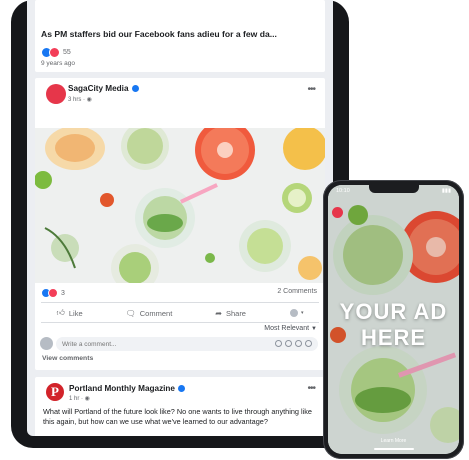 The width and height of the screenshot is (469, 460). What do you see at coordinates (122, 388) in the screenshot?
I see `page-name-text: Portland Monthly Magazine` at bounding box center [122, 388].